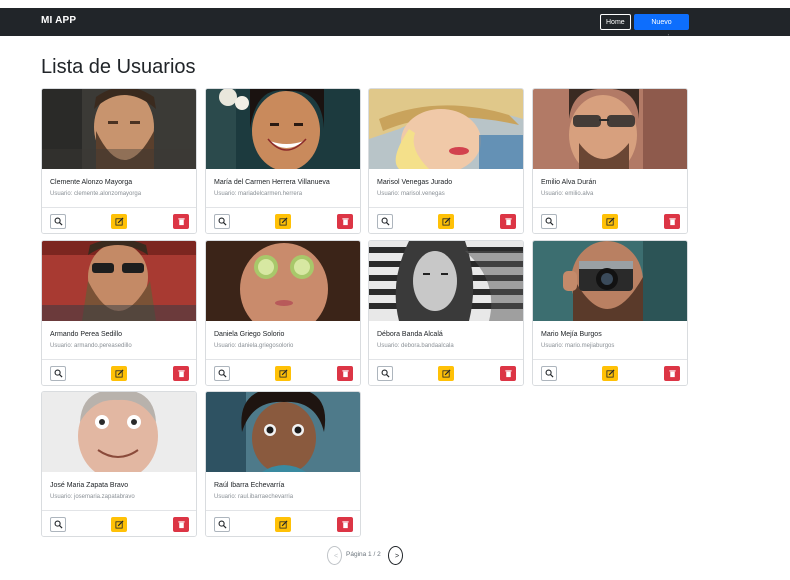 Image resolution: width=790 pixels, height=580 pixels. I want to click on user-name: Raúl Ibarra Echevarría, so click(249, 485).